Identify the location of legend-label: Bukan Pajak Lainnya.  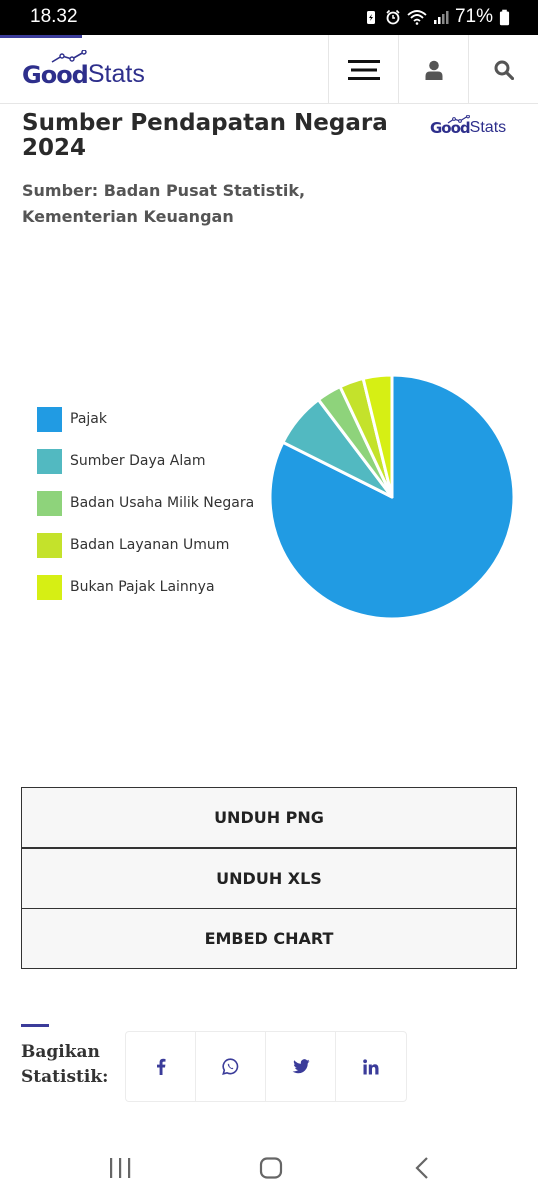
(142, 587).